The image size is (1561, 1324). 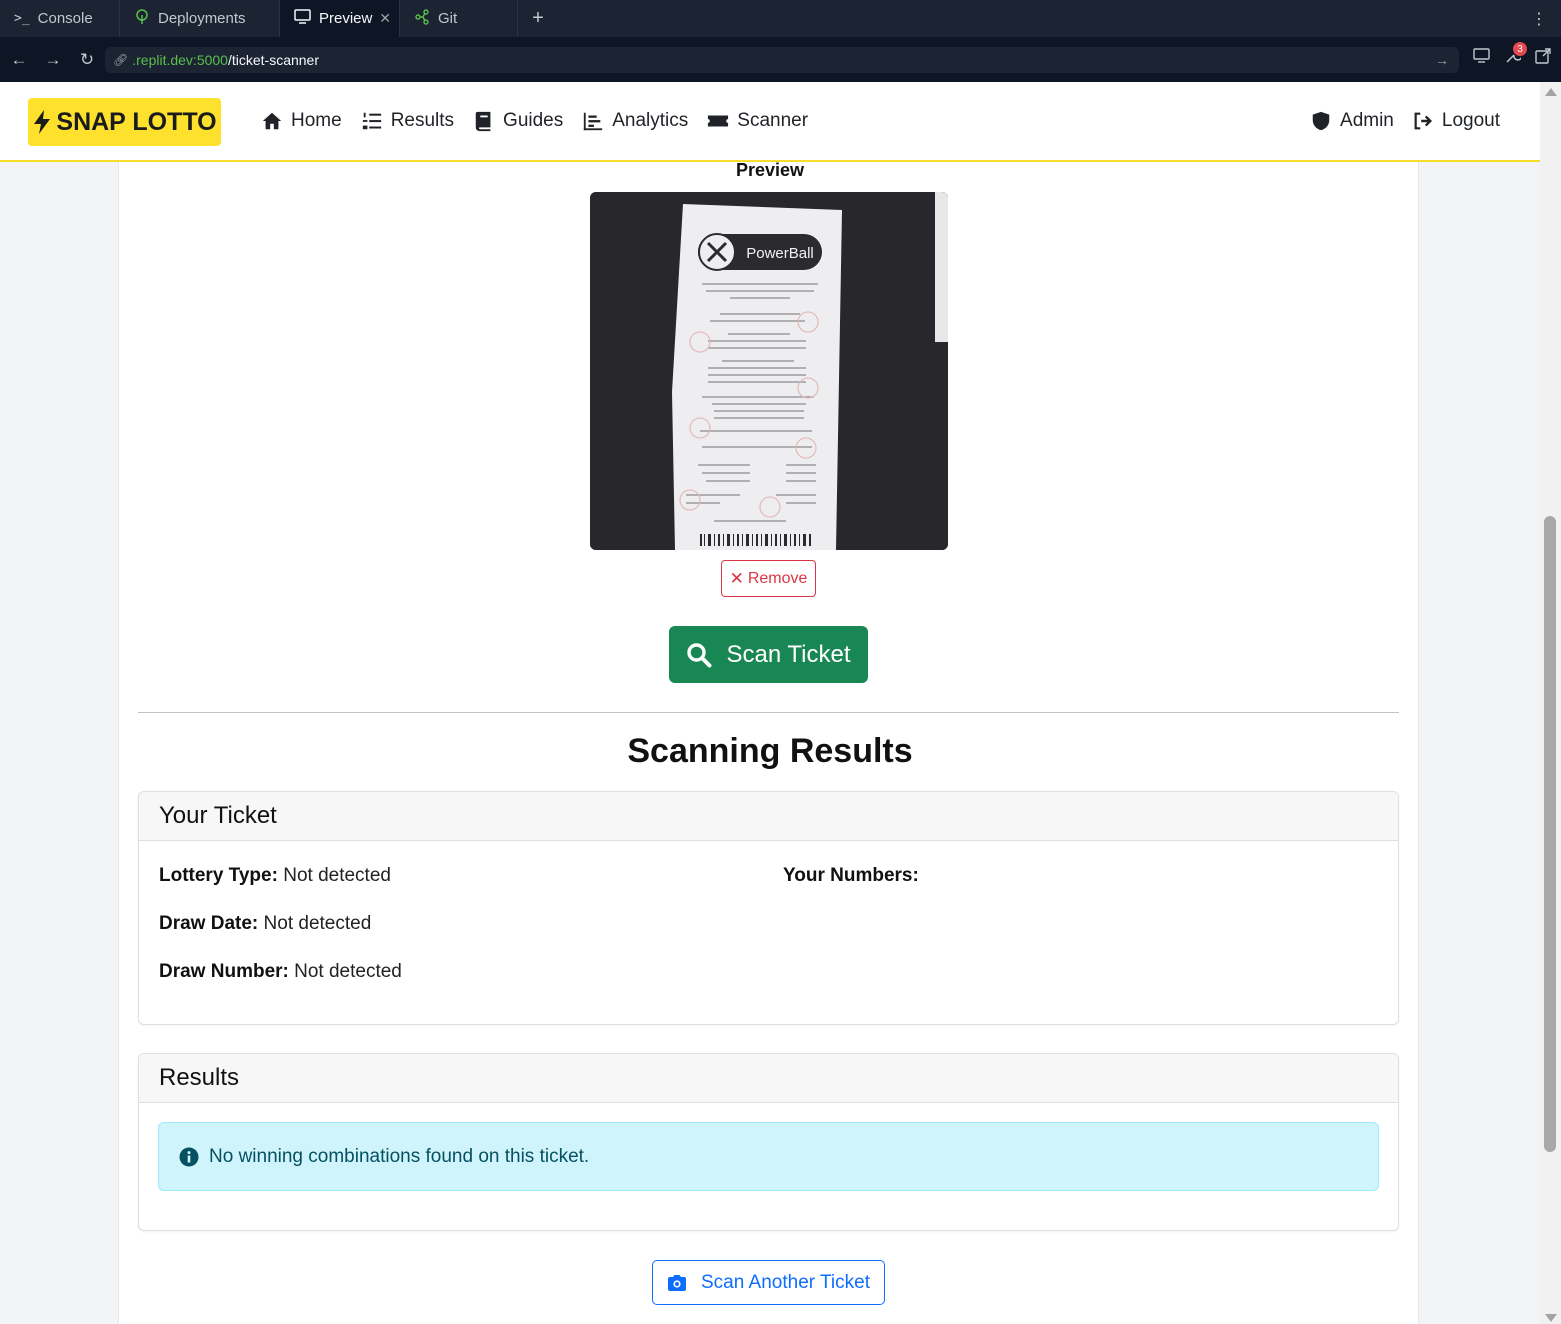 What do you see at coordinates (785, 1282) in the screenshot?
I see `scan-another-label: Scan Another Ticket` at bounding box center [785, 1282].